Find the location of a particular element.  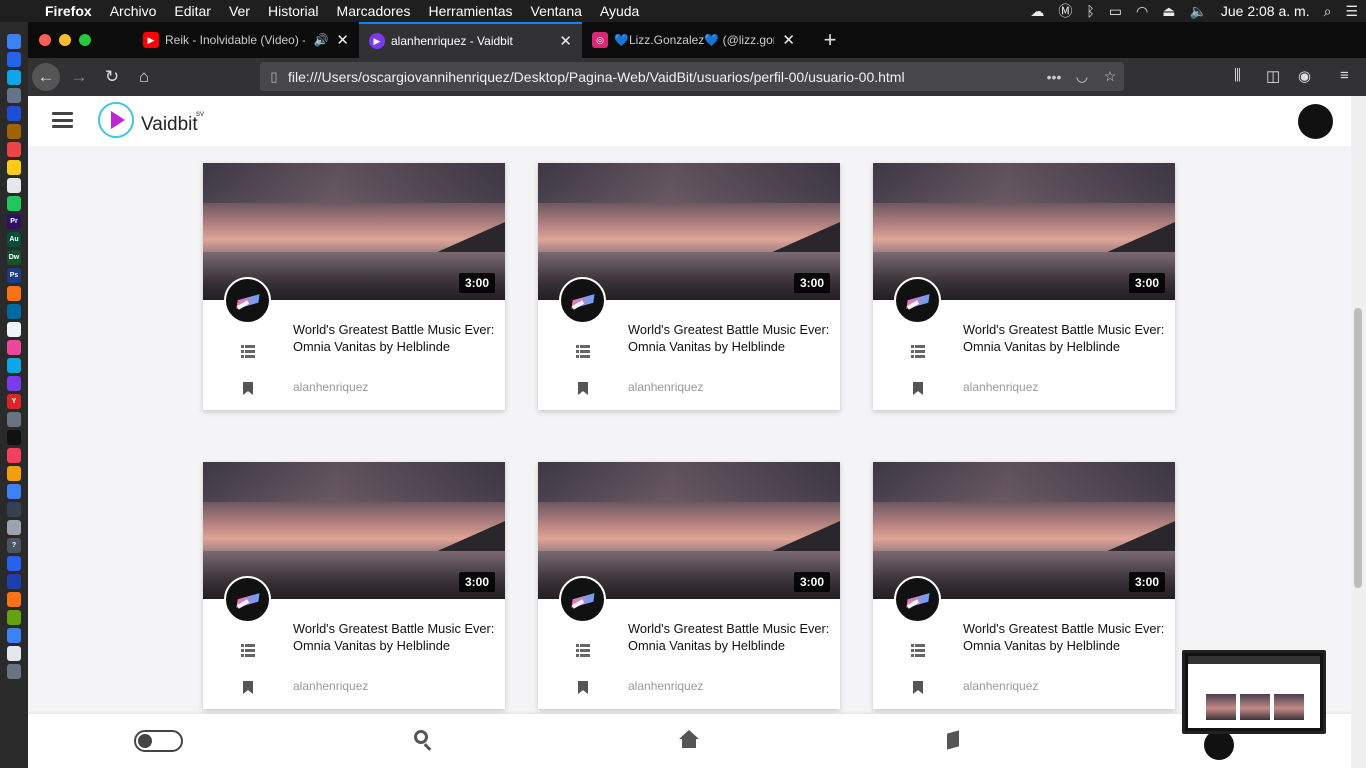

page-actions-icon: ••• is located at coordinates (1054, 77).